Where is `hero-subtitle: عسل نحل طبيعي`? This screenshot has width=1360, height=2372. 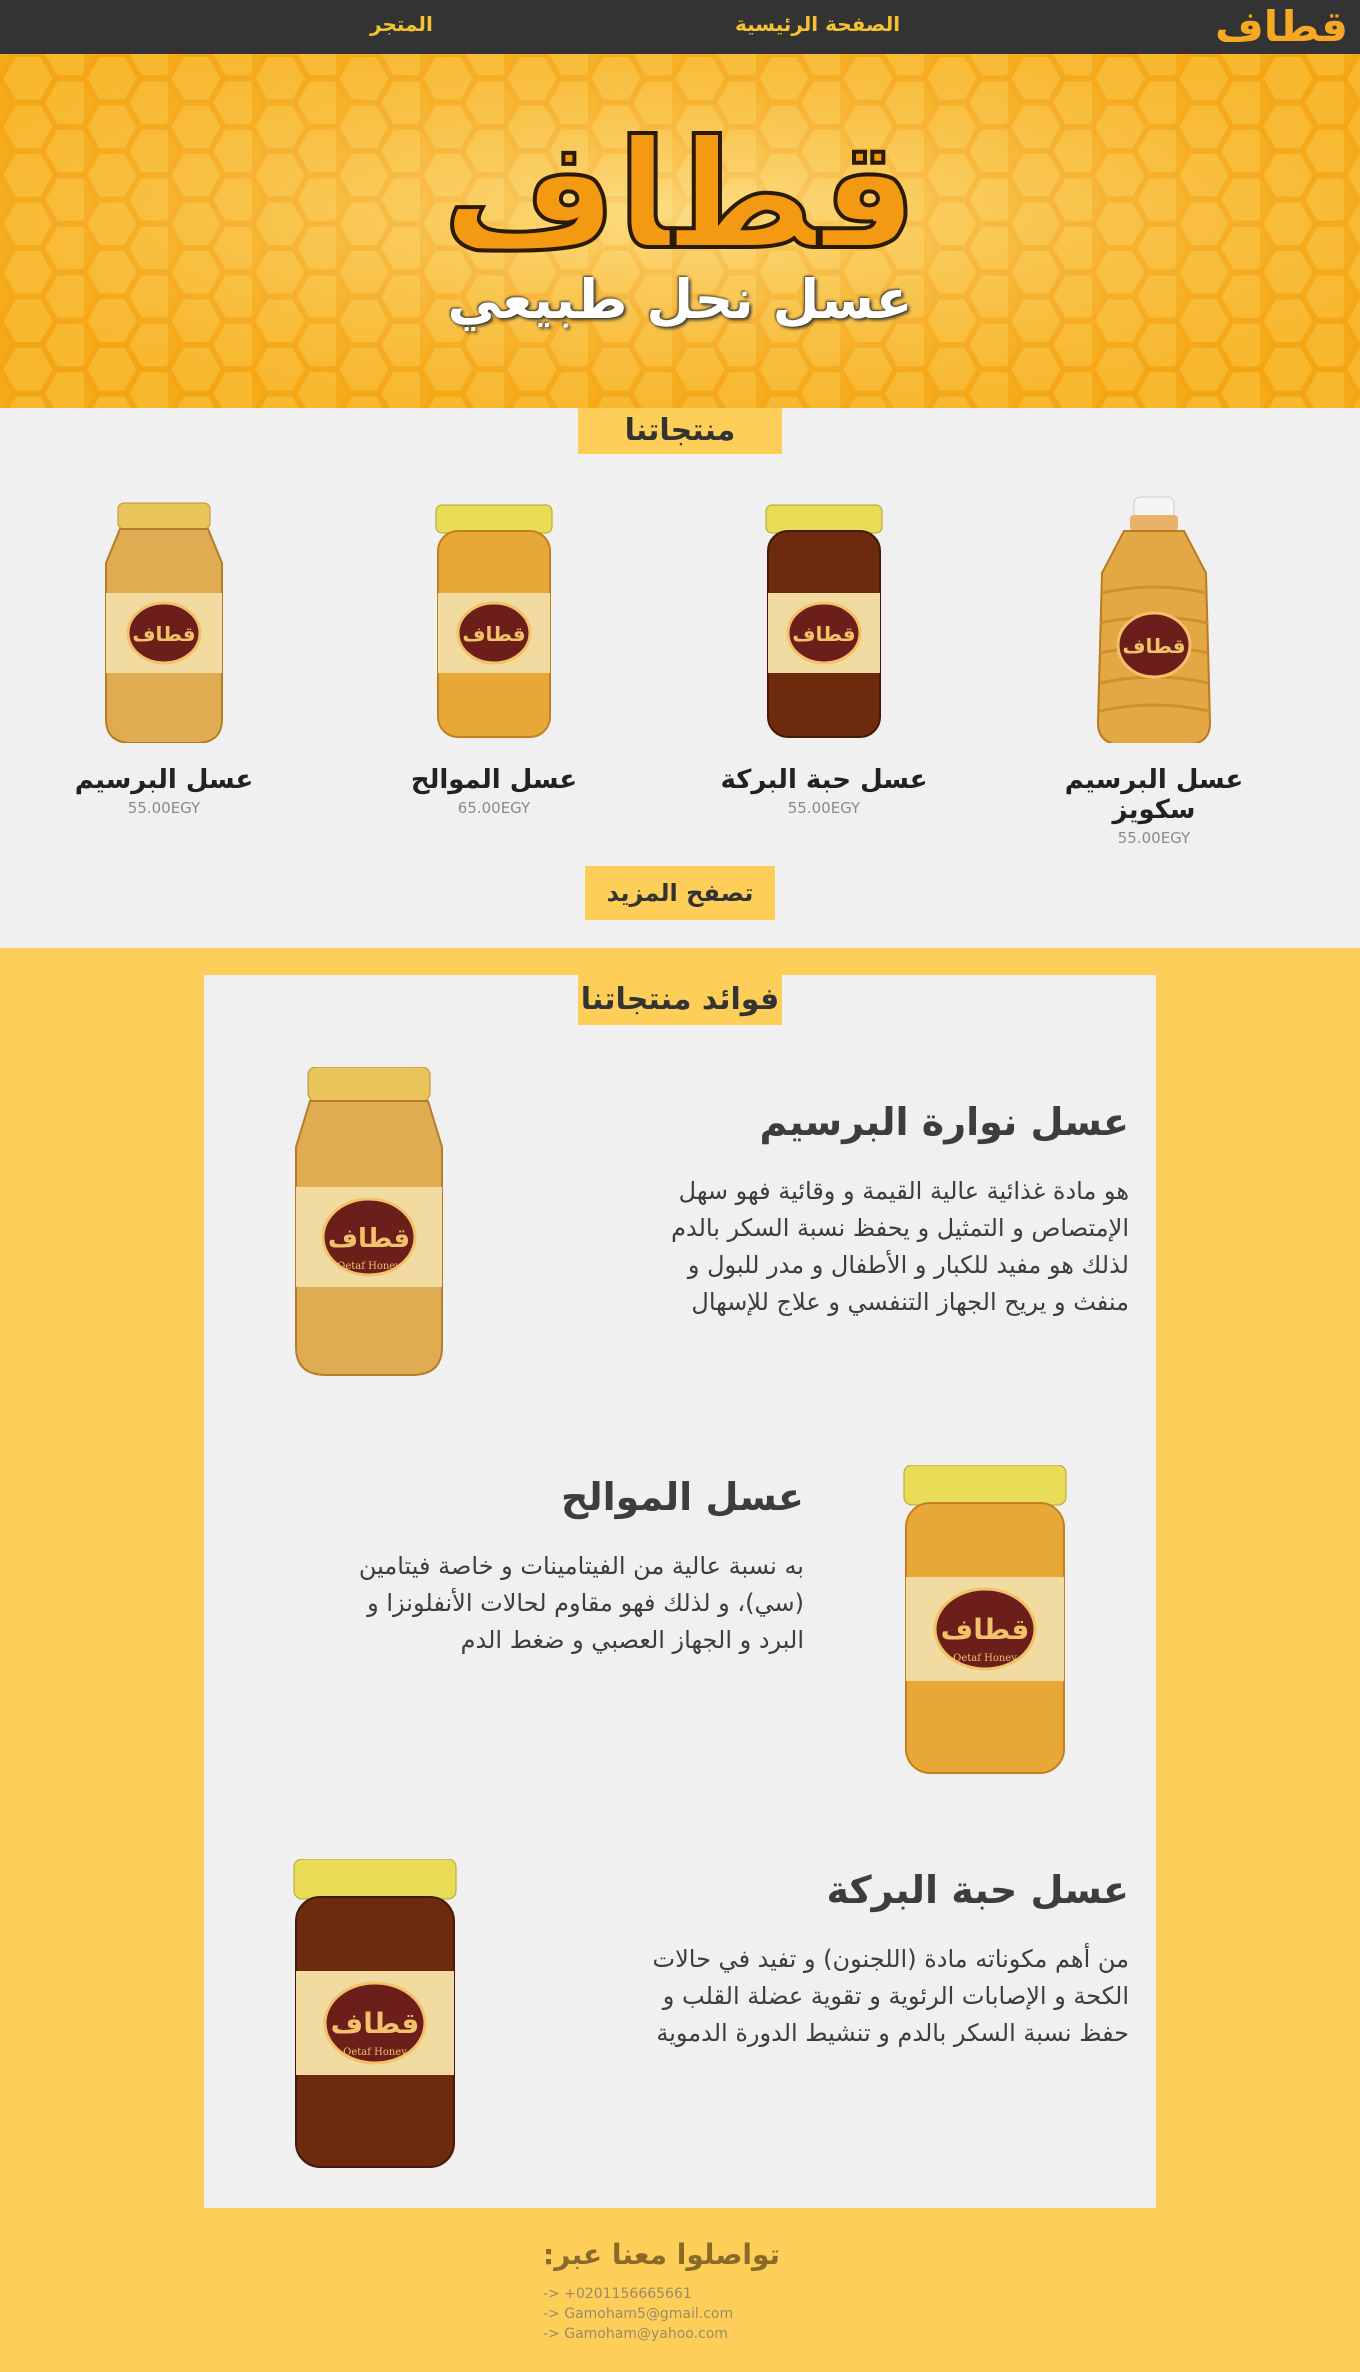
hero-subtitle: عسل نحل طبيعي is located at coordinates (680, 299).